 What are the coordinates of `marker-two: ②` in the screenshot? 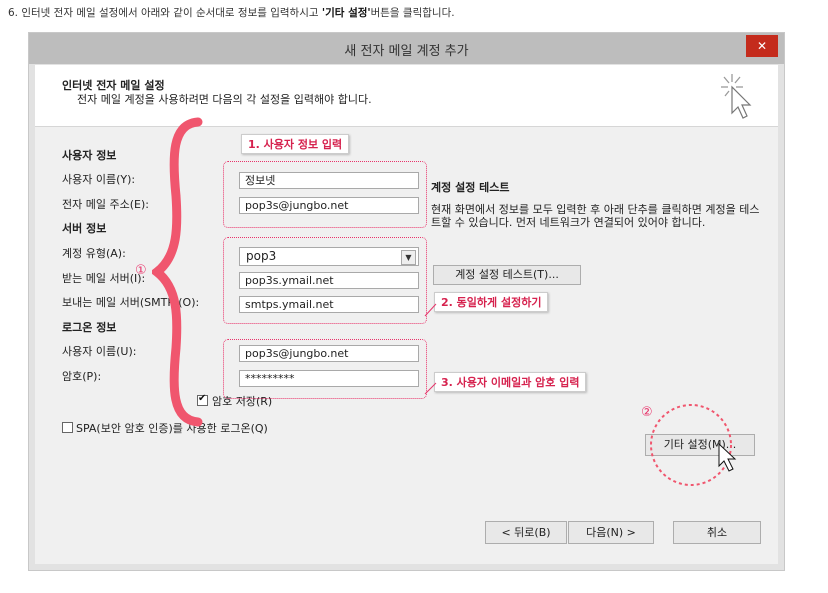 It's located at (647, 412).